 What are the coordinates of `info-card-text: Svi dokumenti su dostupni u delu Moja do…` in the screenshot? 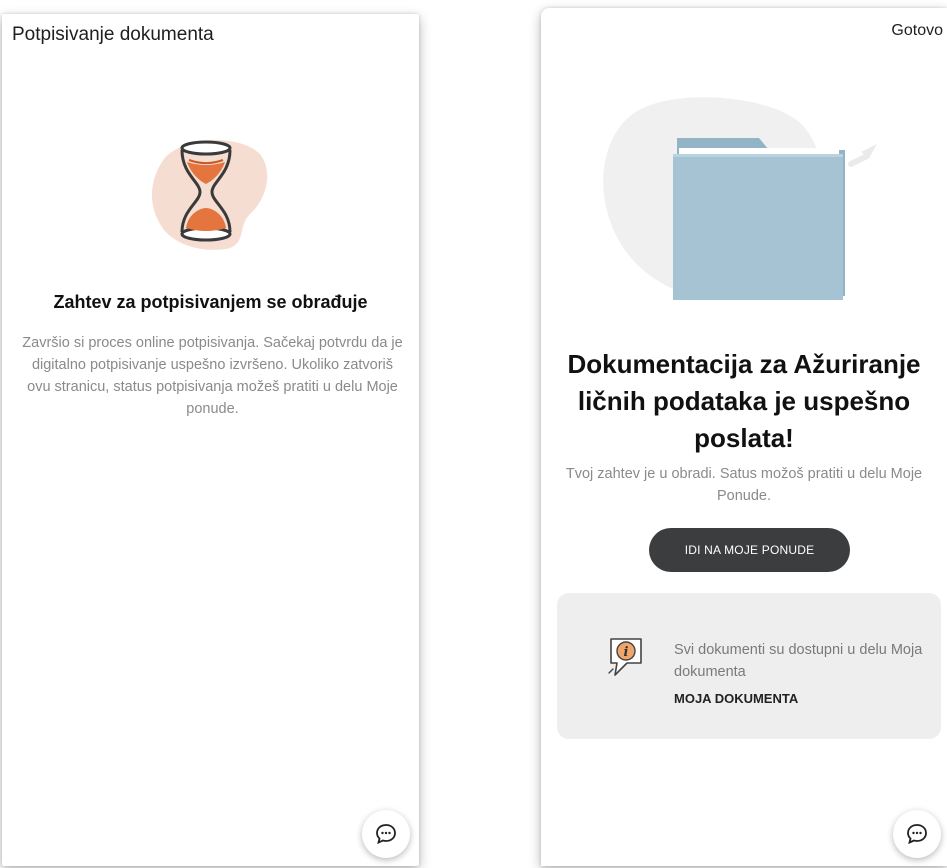 It's located at (798, 661).